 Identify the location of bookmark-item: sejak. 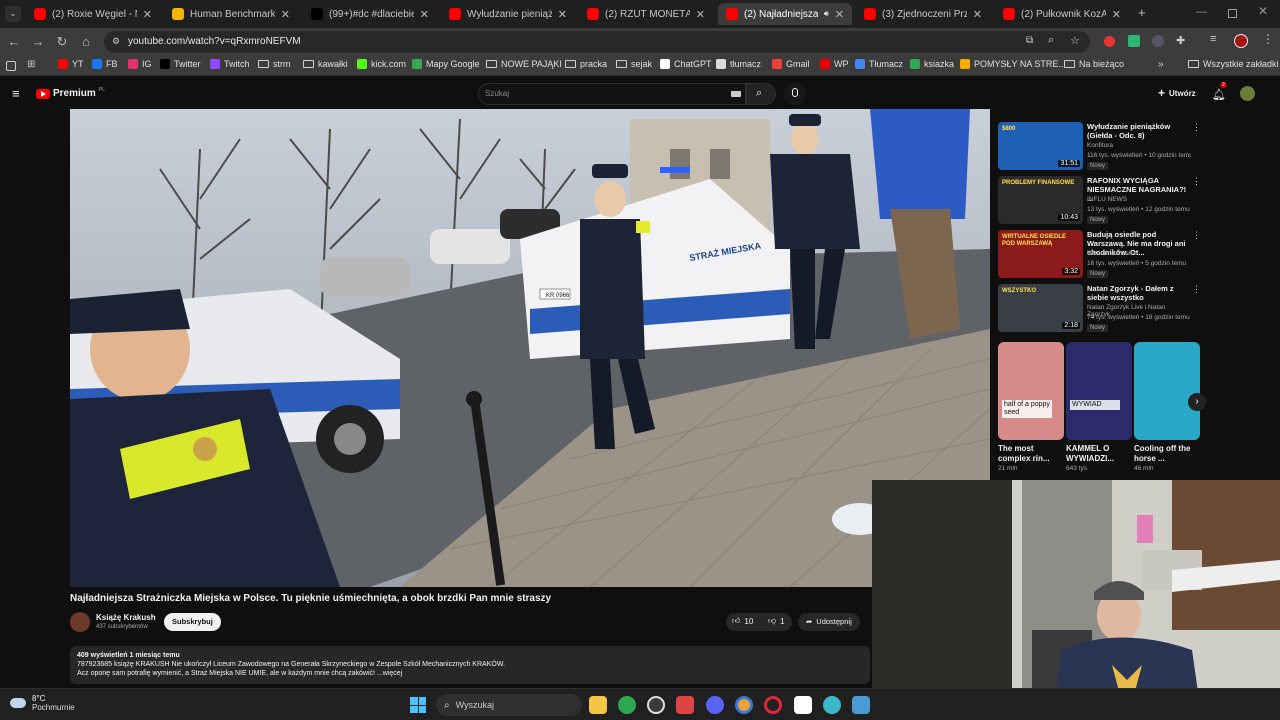
(634, 64).